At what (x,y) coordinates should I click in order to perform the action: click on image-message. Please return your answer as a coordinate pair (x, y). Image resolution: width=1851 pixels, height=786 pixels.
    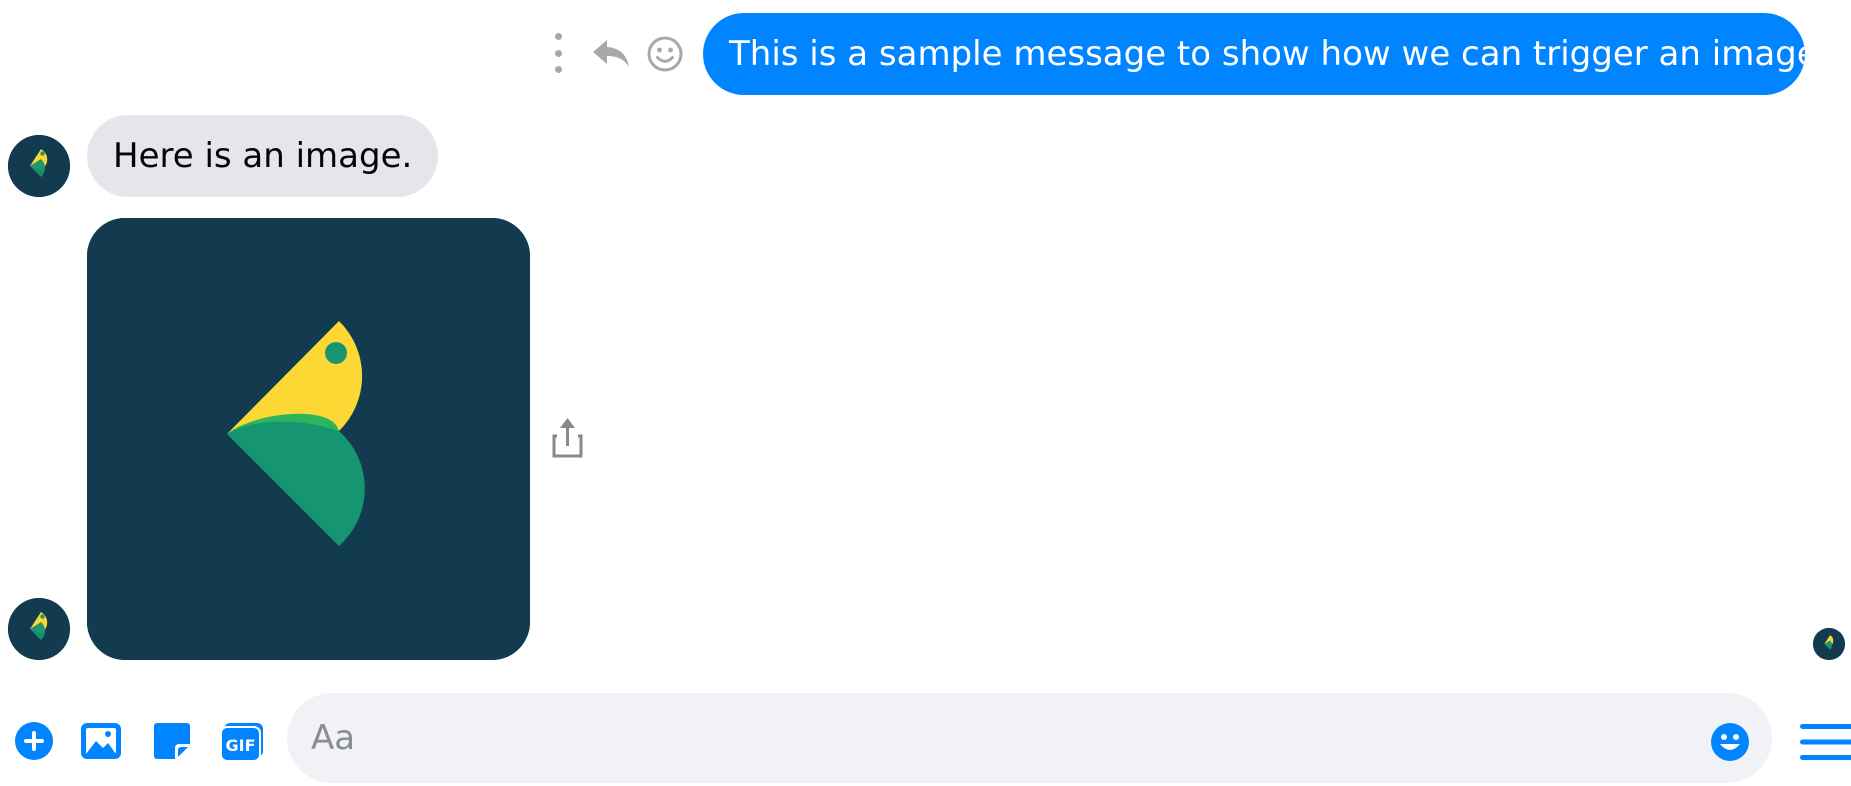
    Looking at the image, I should click on (308, 439).